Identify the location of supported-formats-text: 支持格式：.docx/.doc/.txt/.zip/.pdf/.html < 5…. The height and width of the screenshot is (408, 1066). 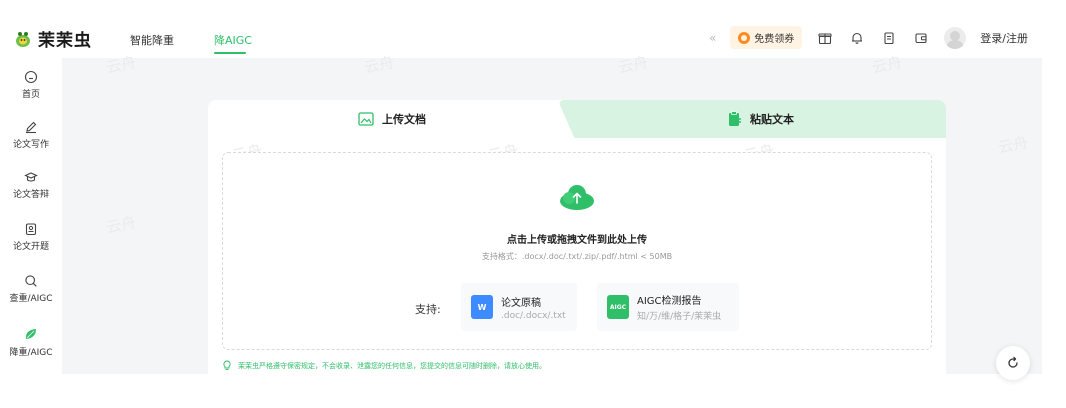
(577, 256).